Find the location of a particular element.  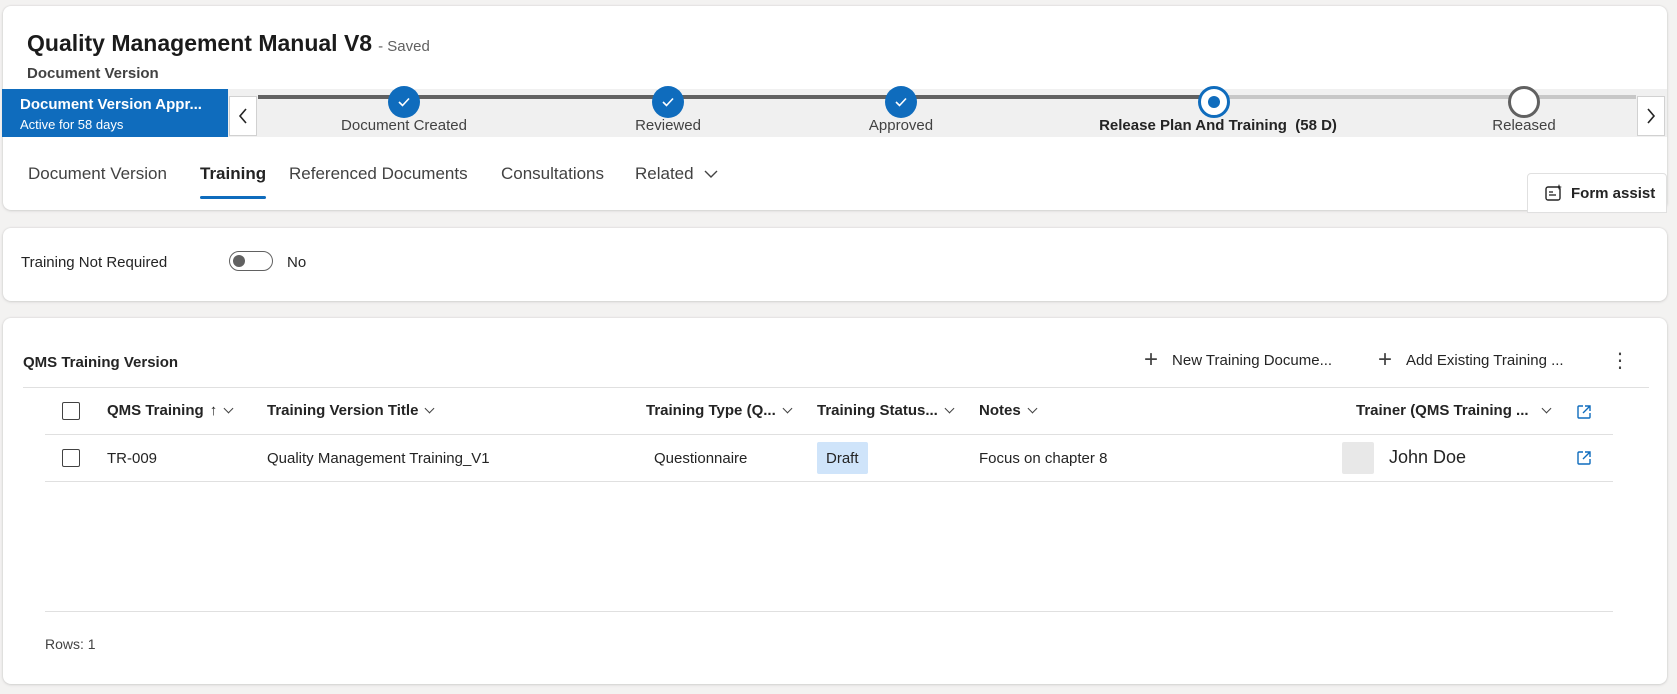

tab-related: Related is located at coordinates (676, 179).